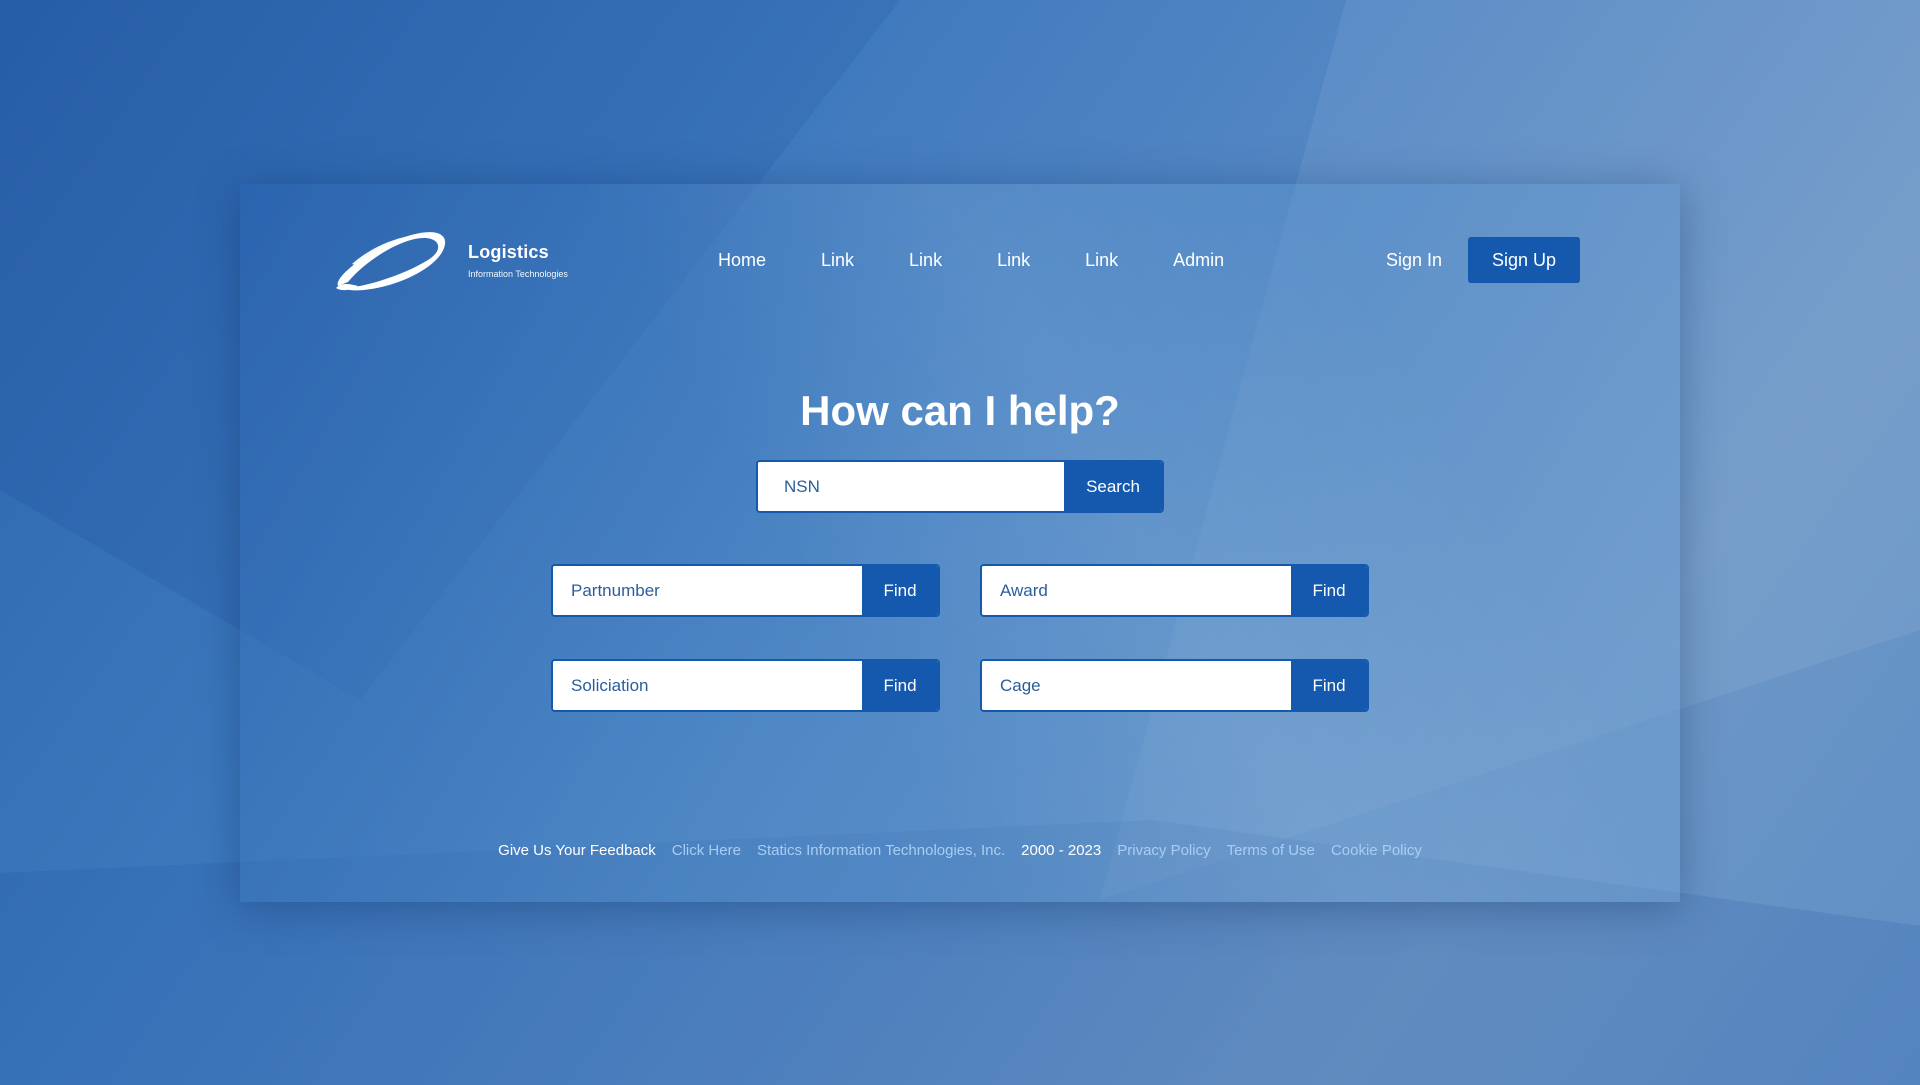 This screenshot has height=1085, width=1920. What do you see at coordinates (742, 260) in the screenshot?
I see `nav-item-home: Home` at bounding box center [742, 260].